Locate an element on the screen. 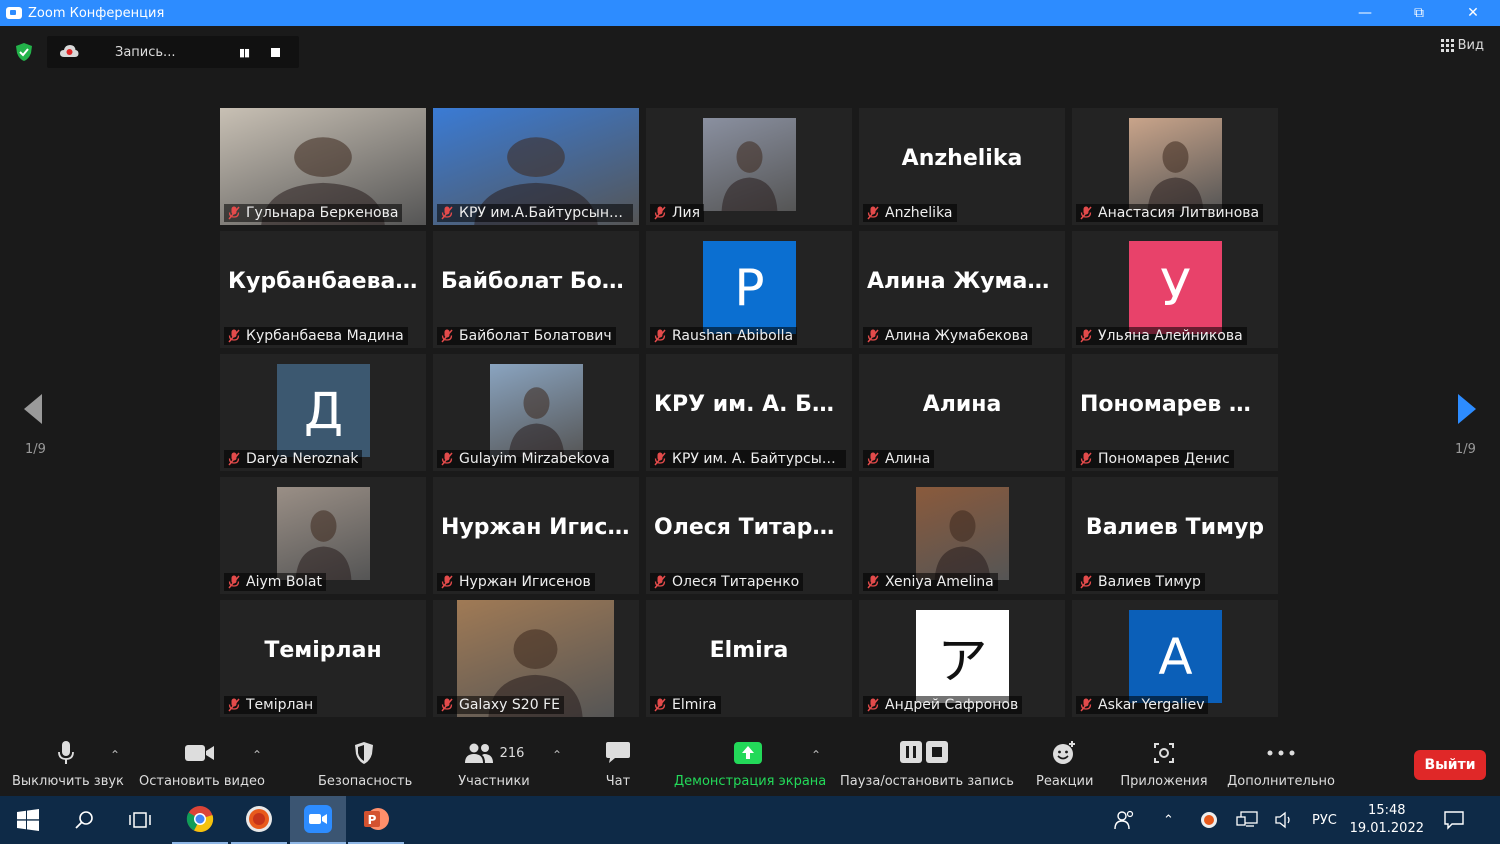 The height and width of the screenshot is (844, 1500). avatar-letter: ア is located at coordinates (962, 656).